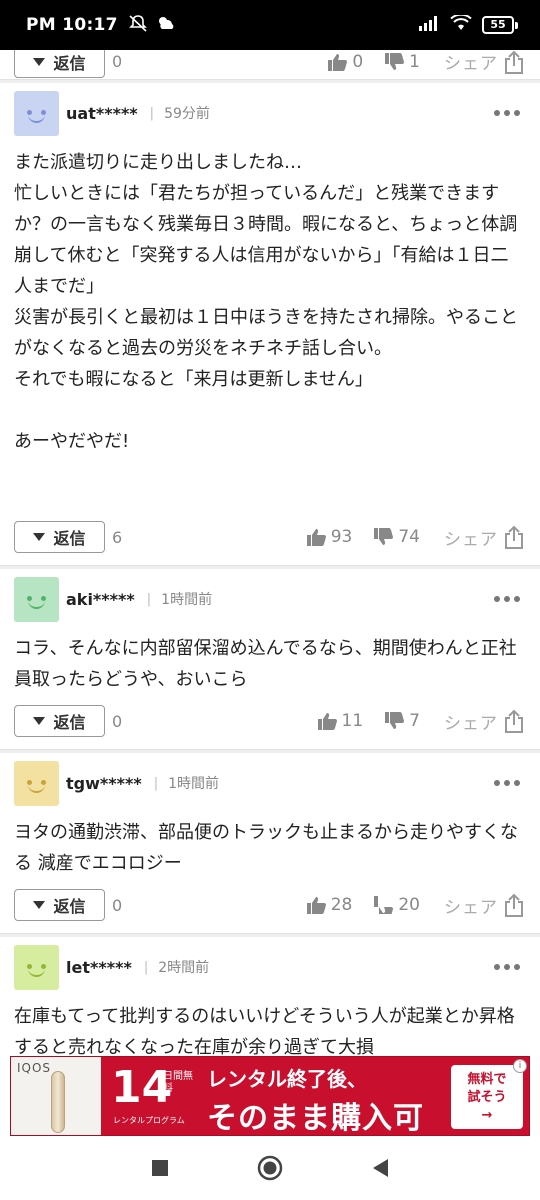 The image size is (540, 1200). What do you see at coordinates (341, 905) in the screenshot?
I see `like-count: 28` at bounding box center [341, 905].